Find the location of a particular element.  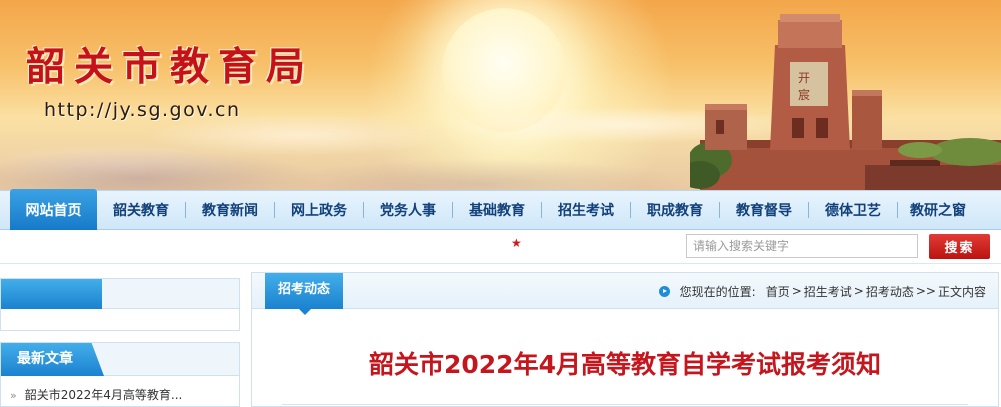

site-title: 韶关市教育局 is located at coordinates (170, 67).